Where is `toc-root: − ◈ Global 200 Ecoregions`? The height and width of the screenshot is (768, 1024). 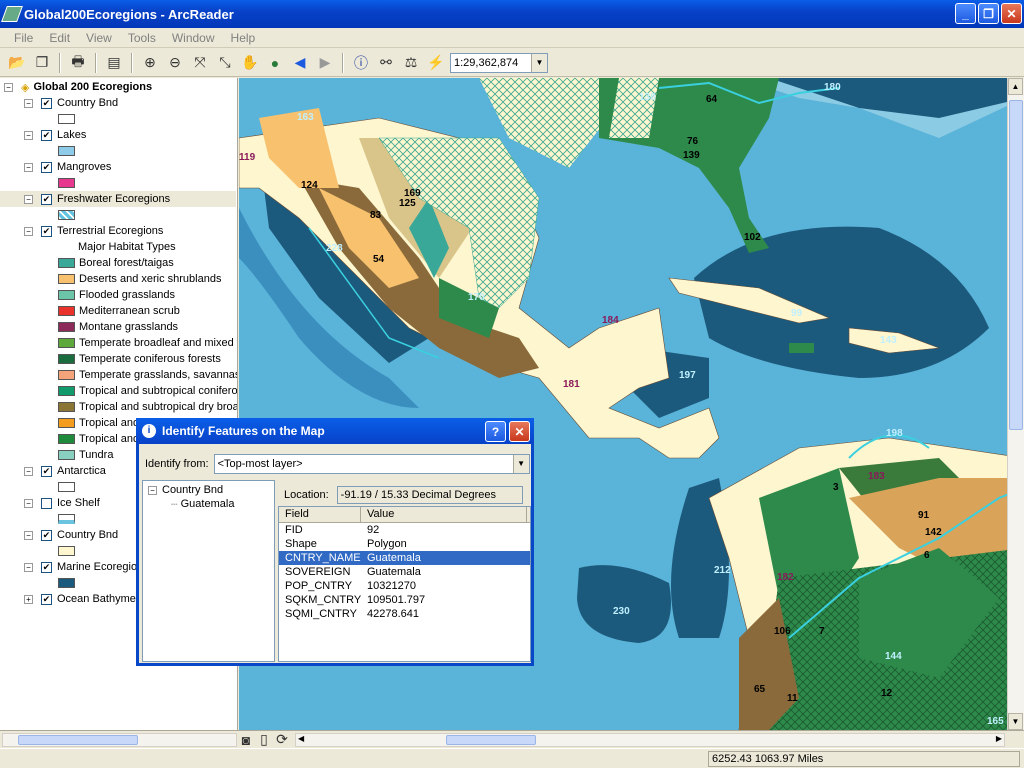 toc-root: − ◈ Global 200 Ecoregions is located at coordinates (78, 87).